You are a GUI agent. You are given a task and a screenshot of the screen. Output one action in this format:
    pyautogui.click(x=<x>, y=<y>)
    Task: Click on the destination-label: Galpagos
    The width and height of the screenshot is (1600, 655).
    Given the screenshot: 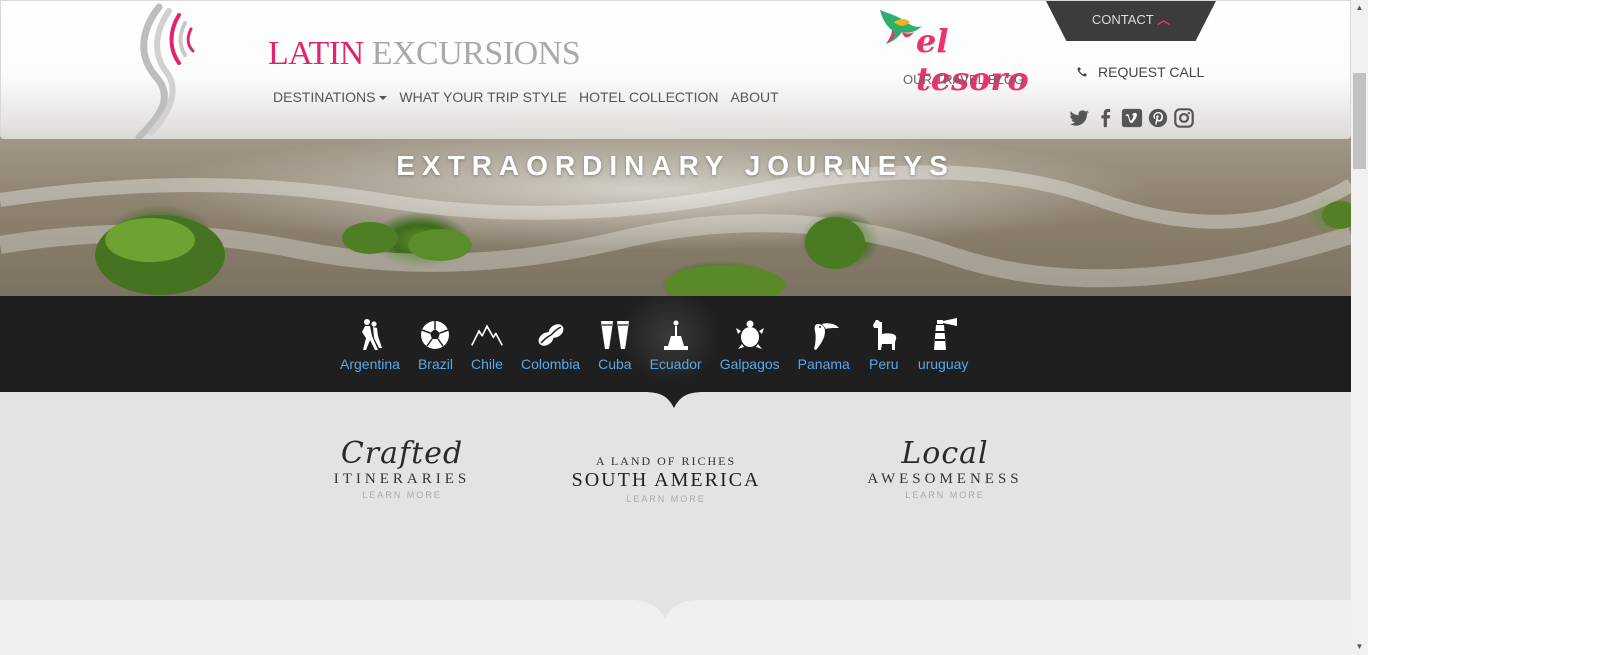 What is the action you would take?
    pyautogui.click(x=749, y=364)
    